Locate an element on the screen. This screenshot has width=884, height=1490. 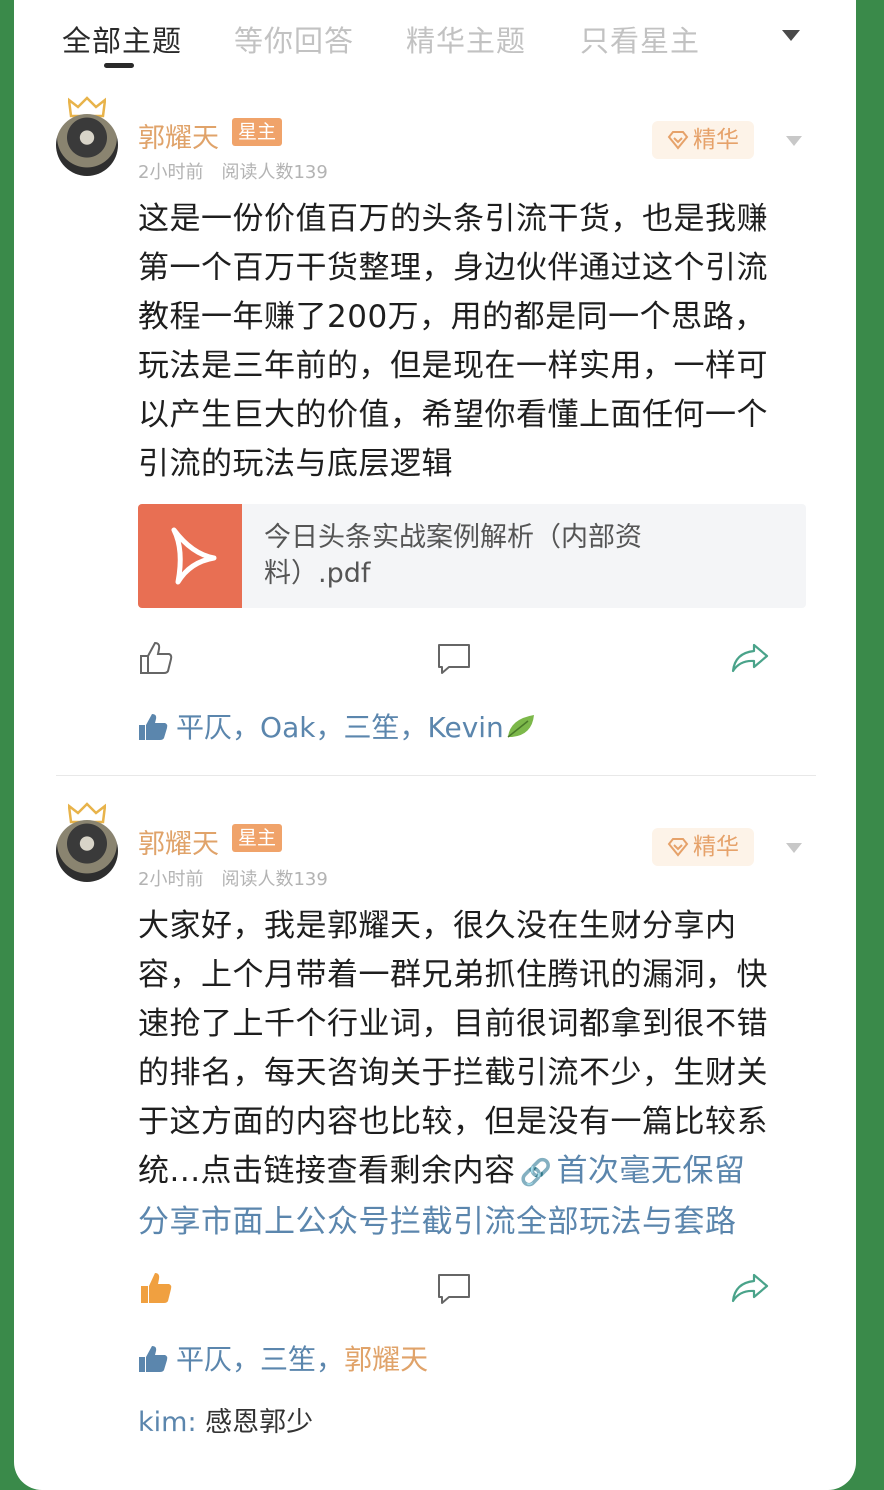
liker-name: Kevin is located at coordinates (466, 727).